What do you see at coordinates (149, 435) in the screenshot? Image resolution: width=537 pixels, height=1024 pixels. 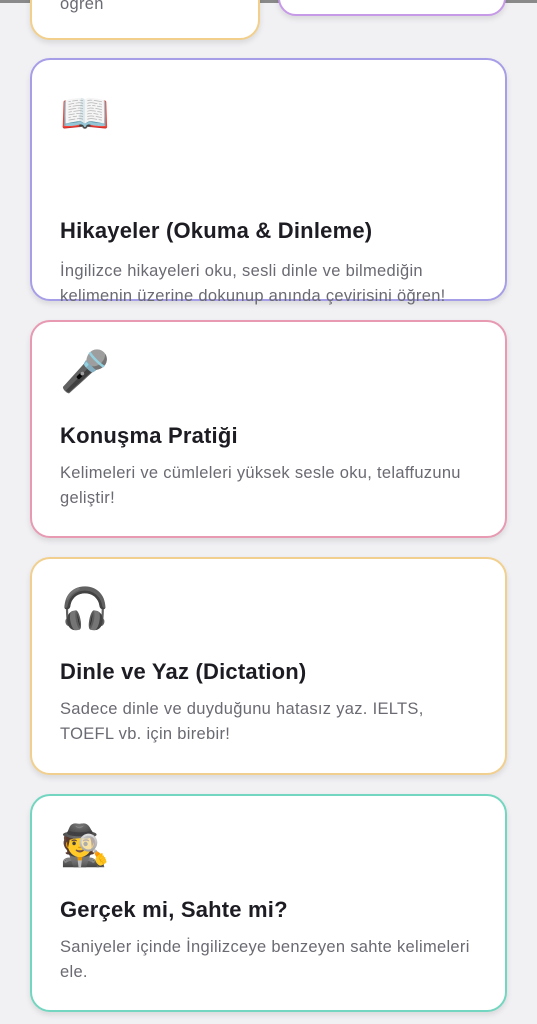 I see `speaking-practice-card-title: Konuşma Pratiği` at bounding box center [149, 435].